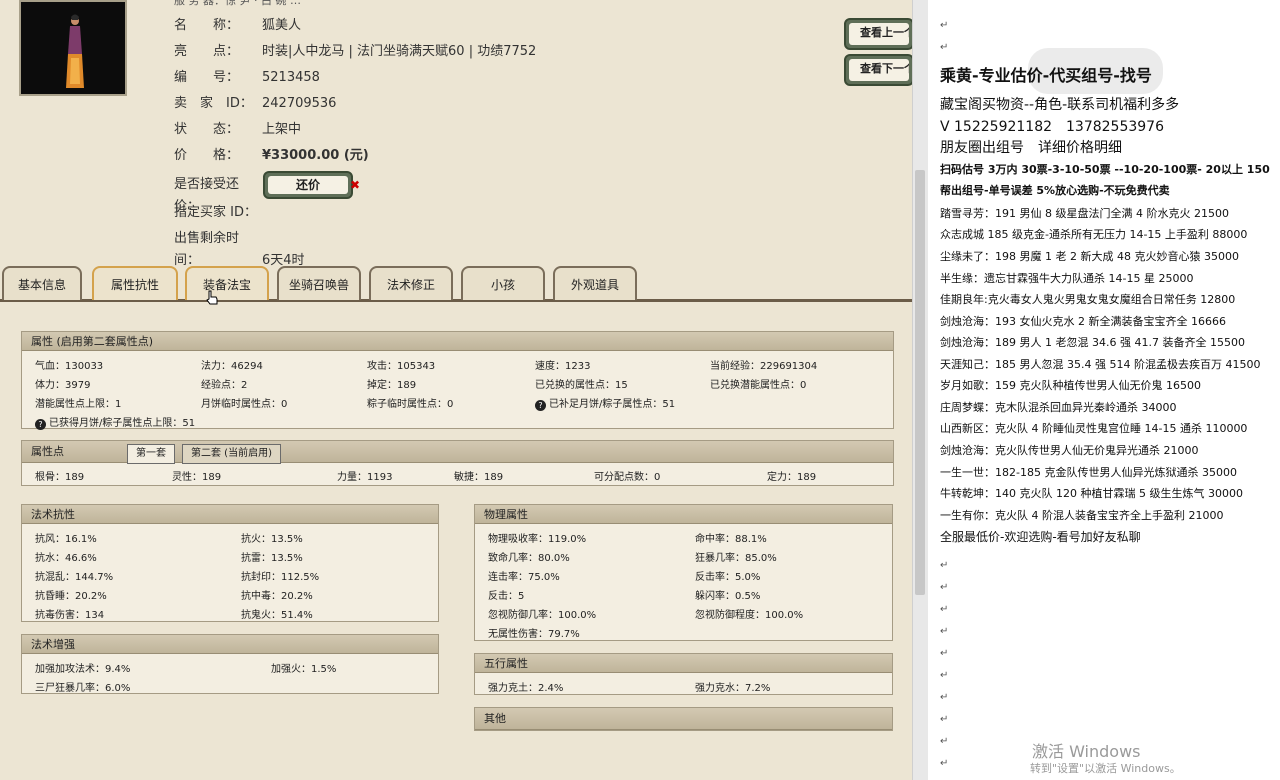 This screenshot has width=1280, height=780. Describe the element at coordinates (1105, 768) in the screenshot. I see `activation-watermark-sub: 转到"设置"以激活 Windows。` at that location.